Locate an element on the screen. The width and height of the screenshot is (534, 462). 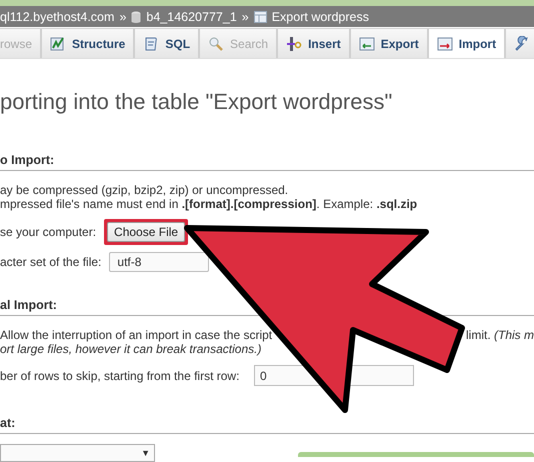
export-icon is located at coordinates (366, 44).